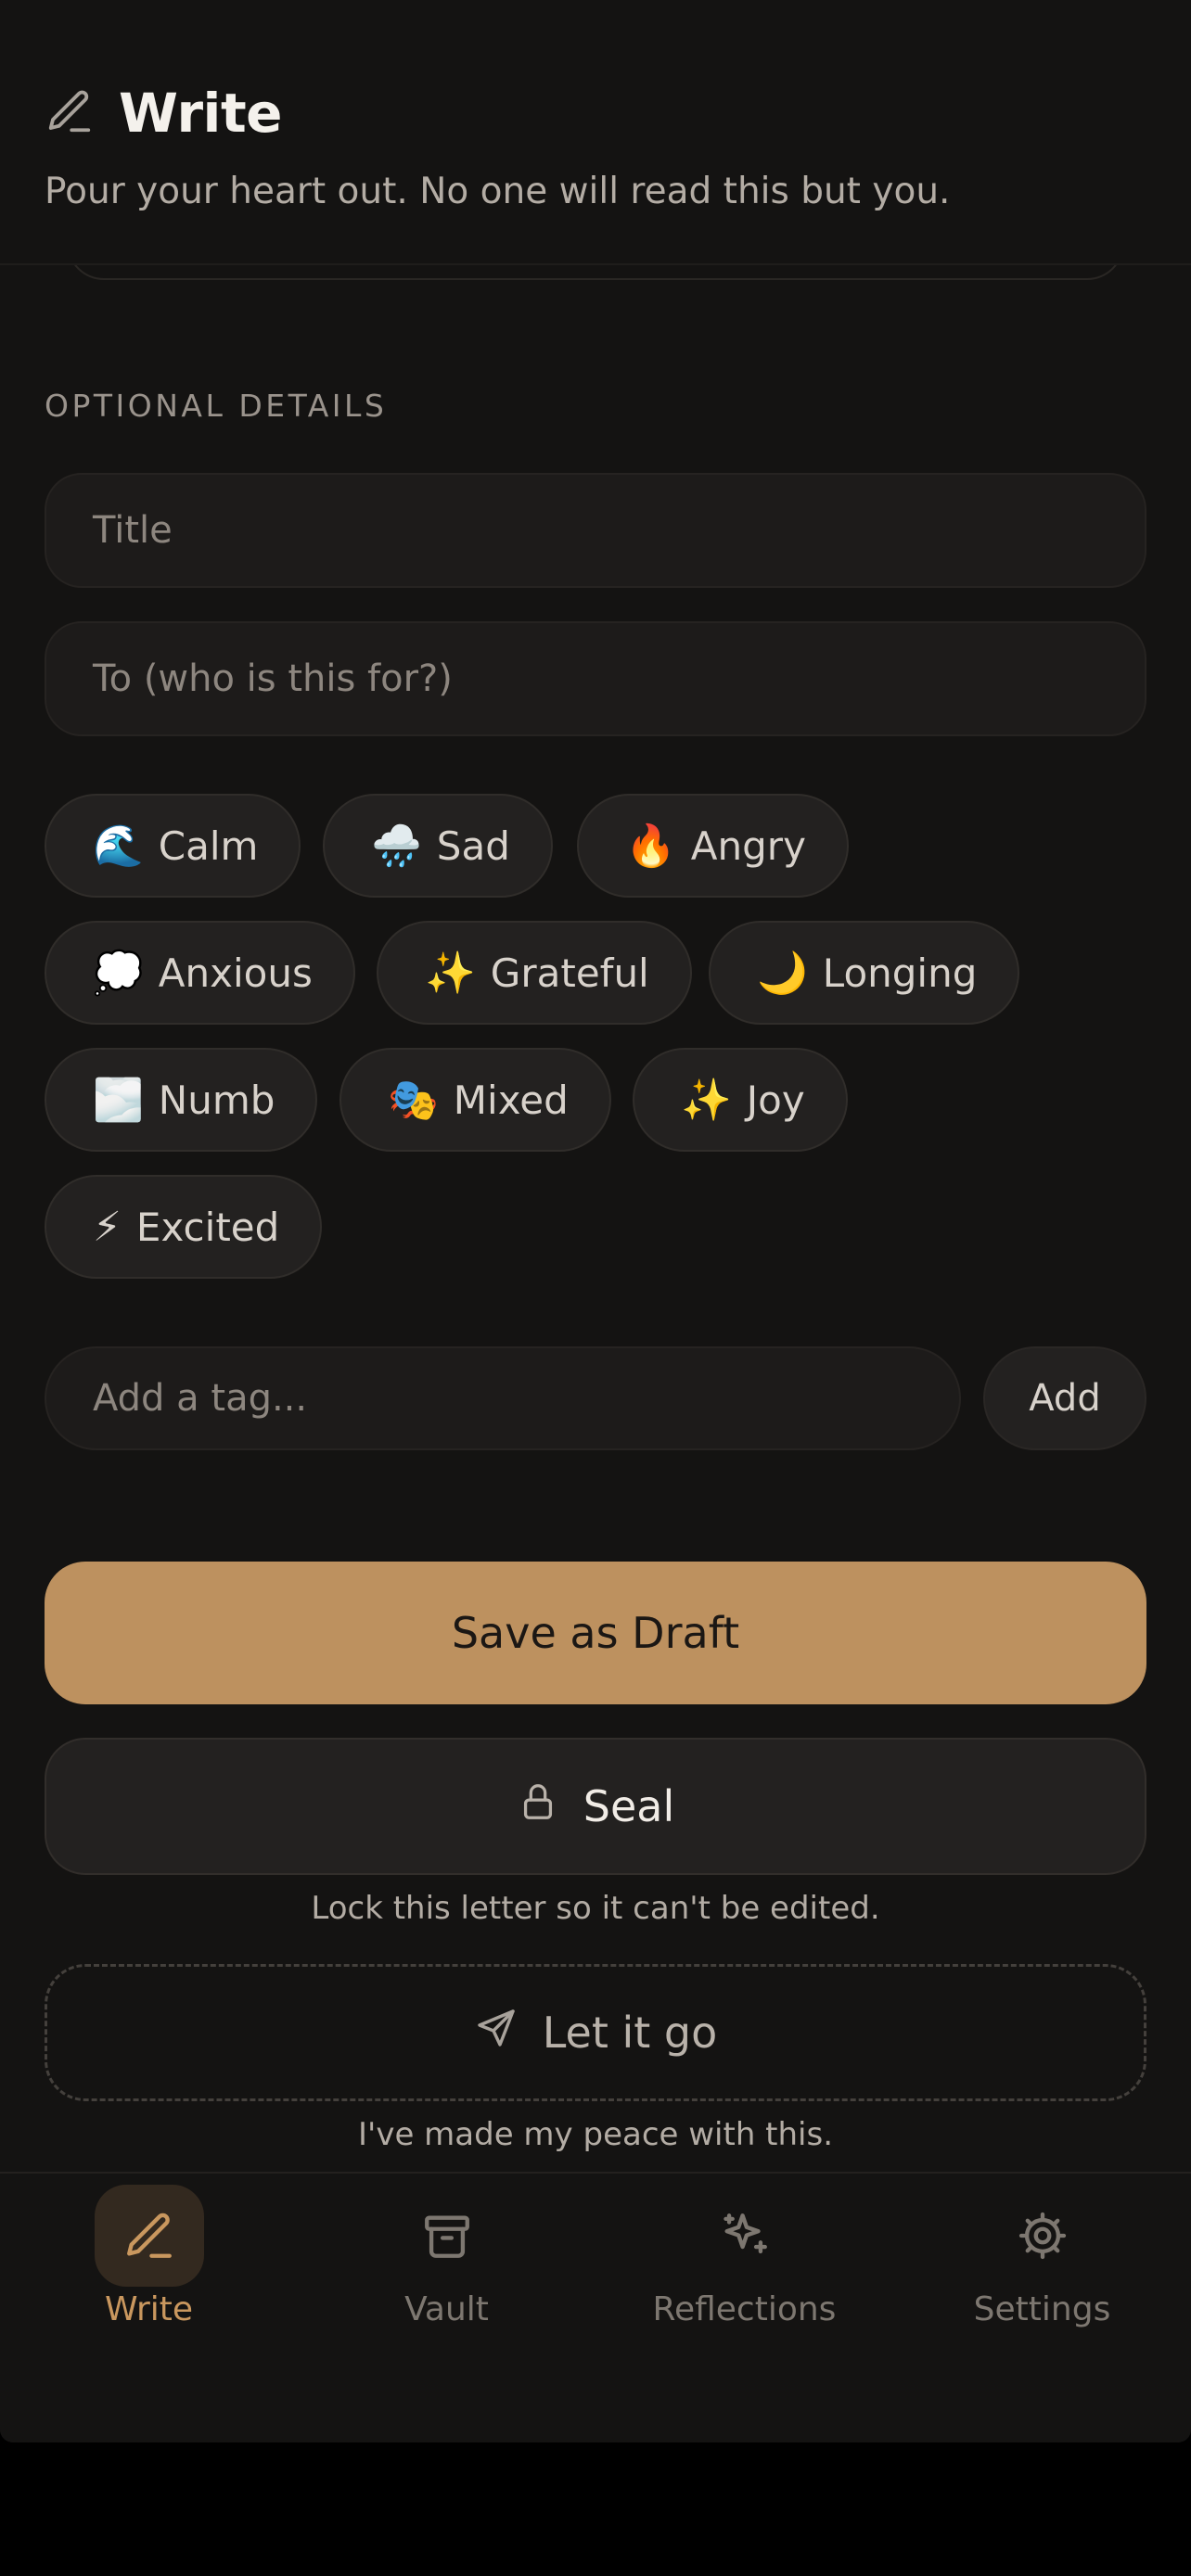 The width and height of the screenshot is (1191, 2576). I want to click on seal-button: Seal, so click(595, 1806).